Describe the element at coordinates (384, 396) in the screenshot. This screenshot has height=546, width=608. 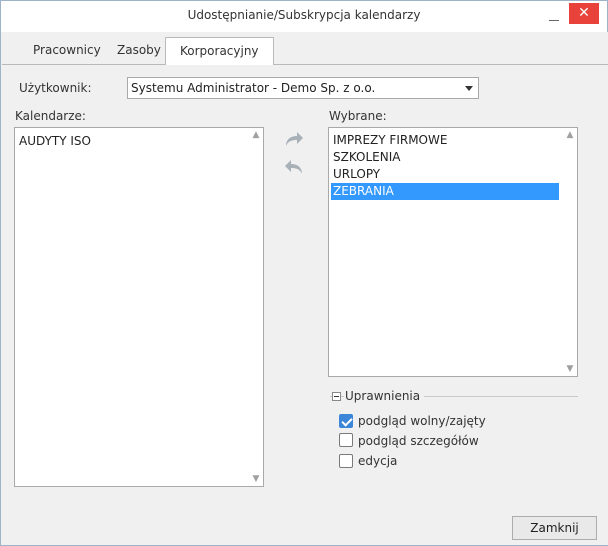
I see `permissions-legend: Uprawnienia` at that location.